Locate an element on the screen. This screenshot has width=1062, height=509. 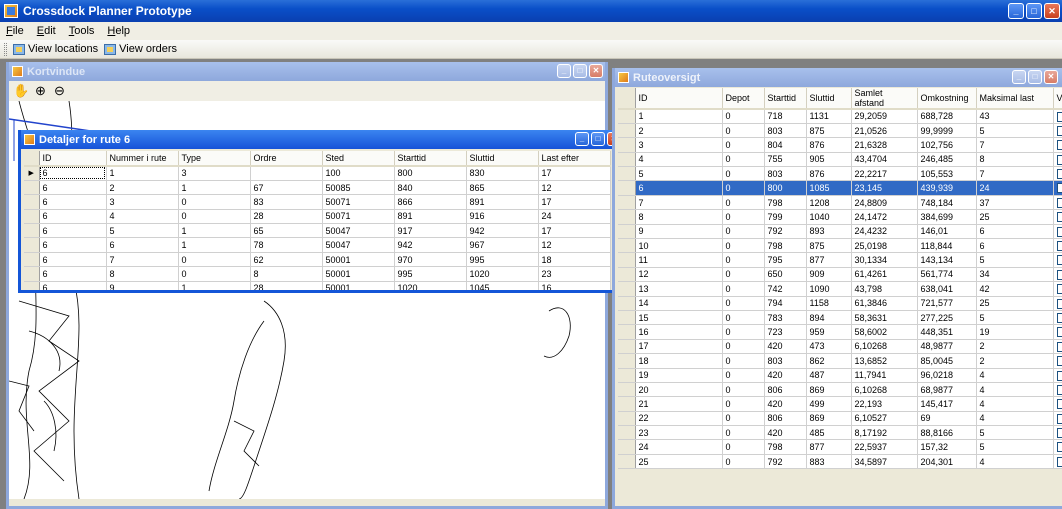
table-cell: 2 is located at coordinates (142, 188).